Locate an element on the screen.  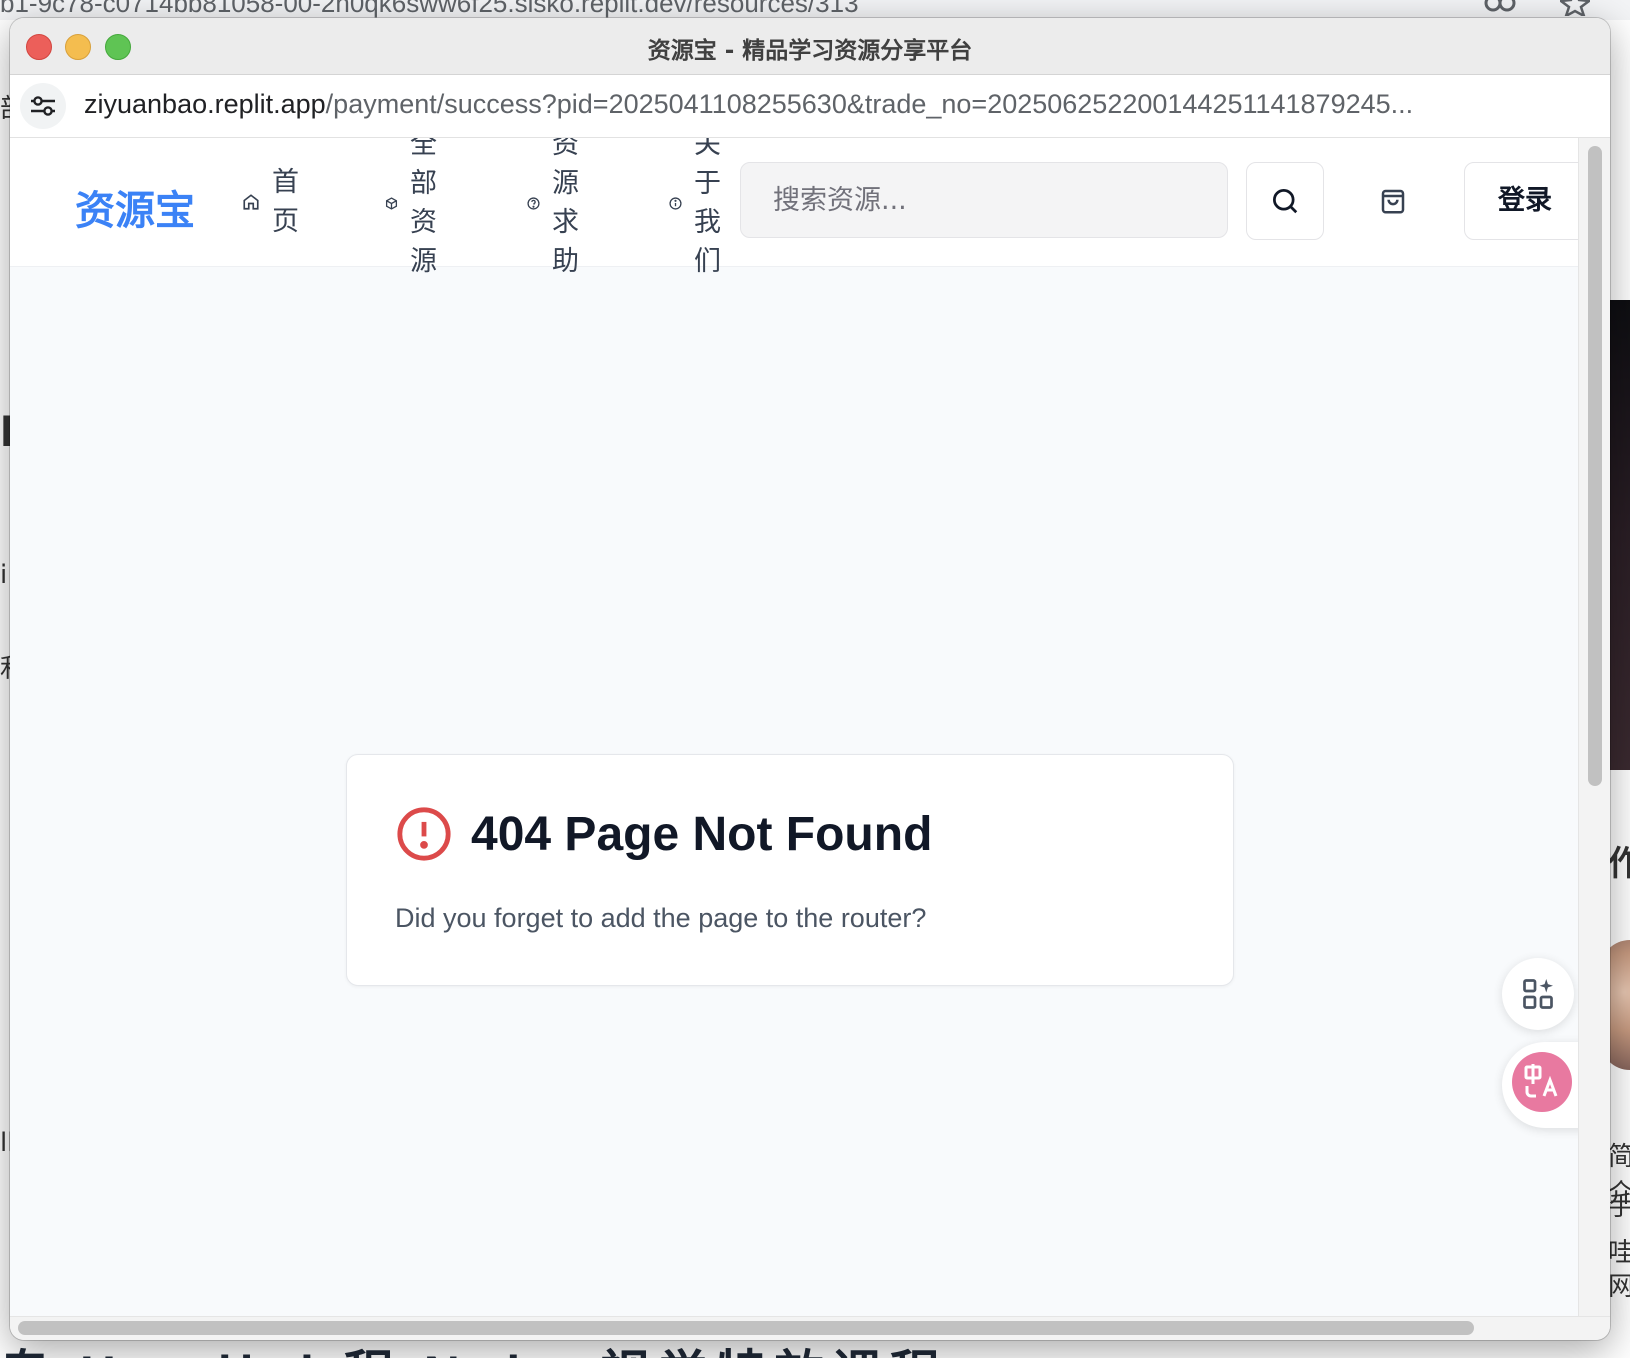
background-glyph: 手 is located at coordinates (1619, 1207).